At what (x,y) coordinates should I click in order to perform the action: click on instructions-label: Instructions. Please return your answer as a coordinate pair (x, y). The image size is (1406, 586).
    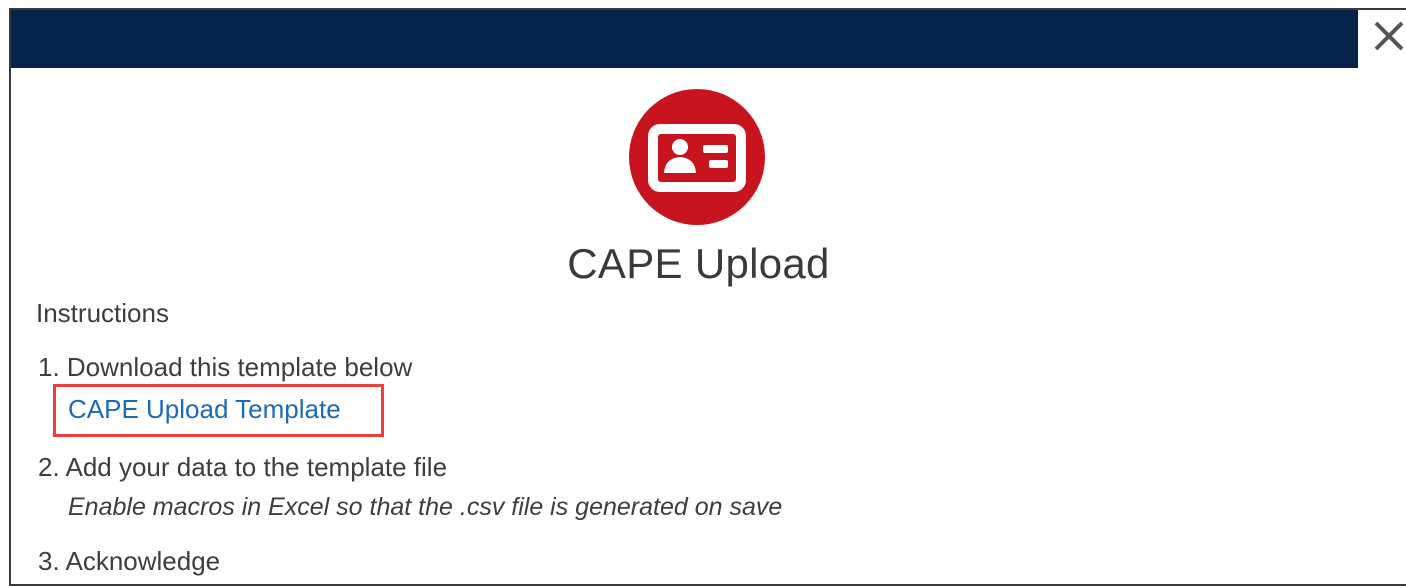
    Looking at the image, I should click on (102, 313).